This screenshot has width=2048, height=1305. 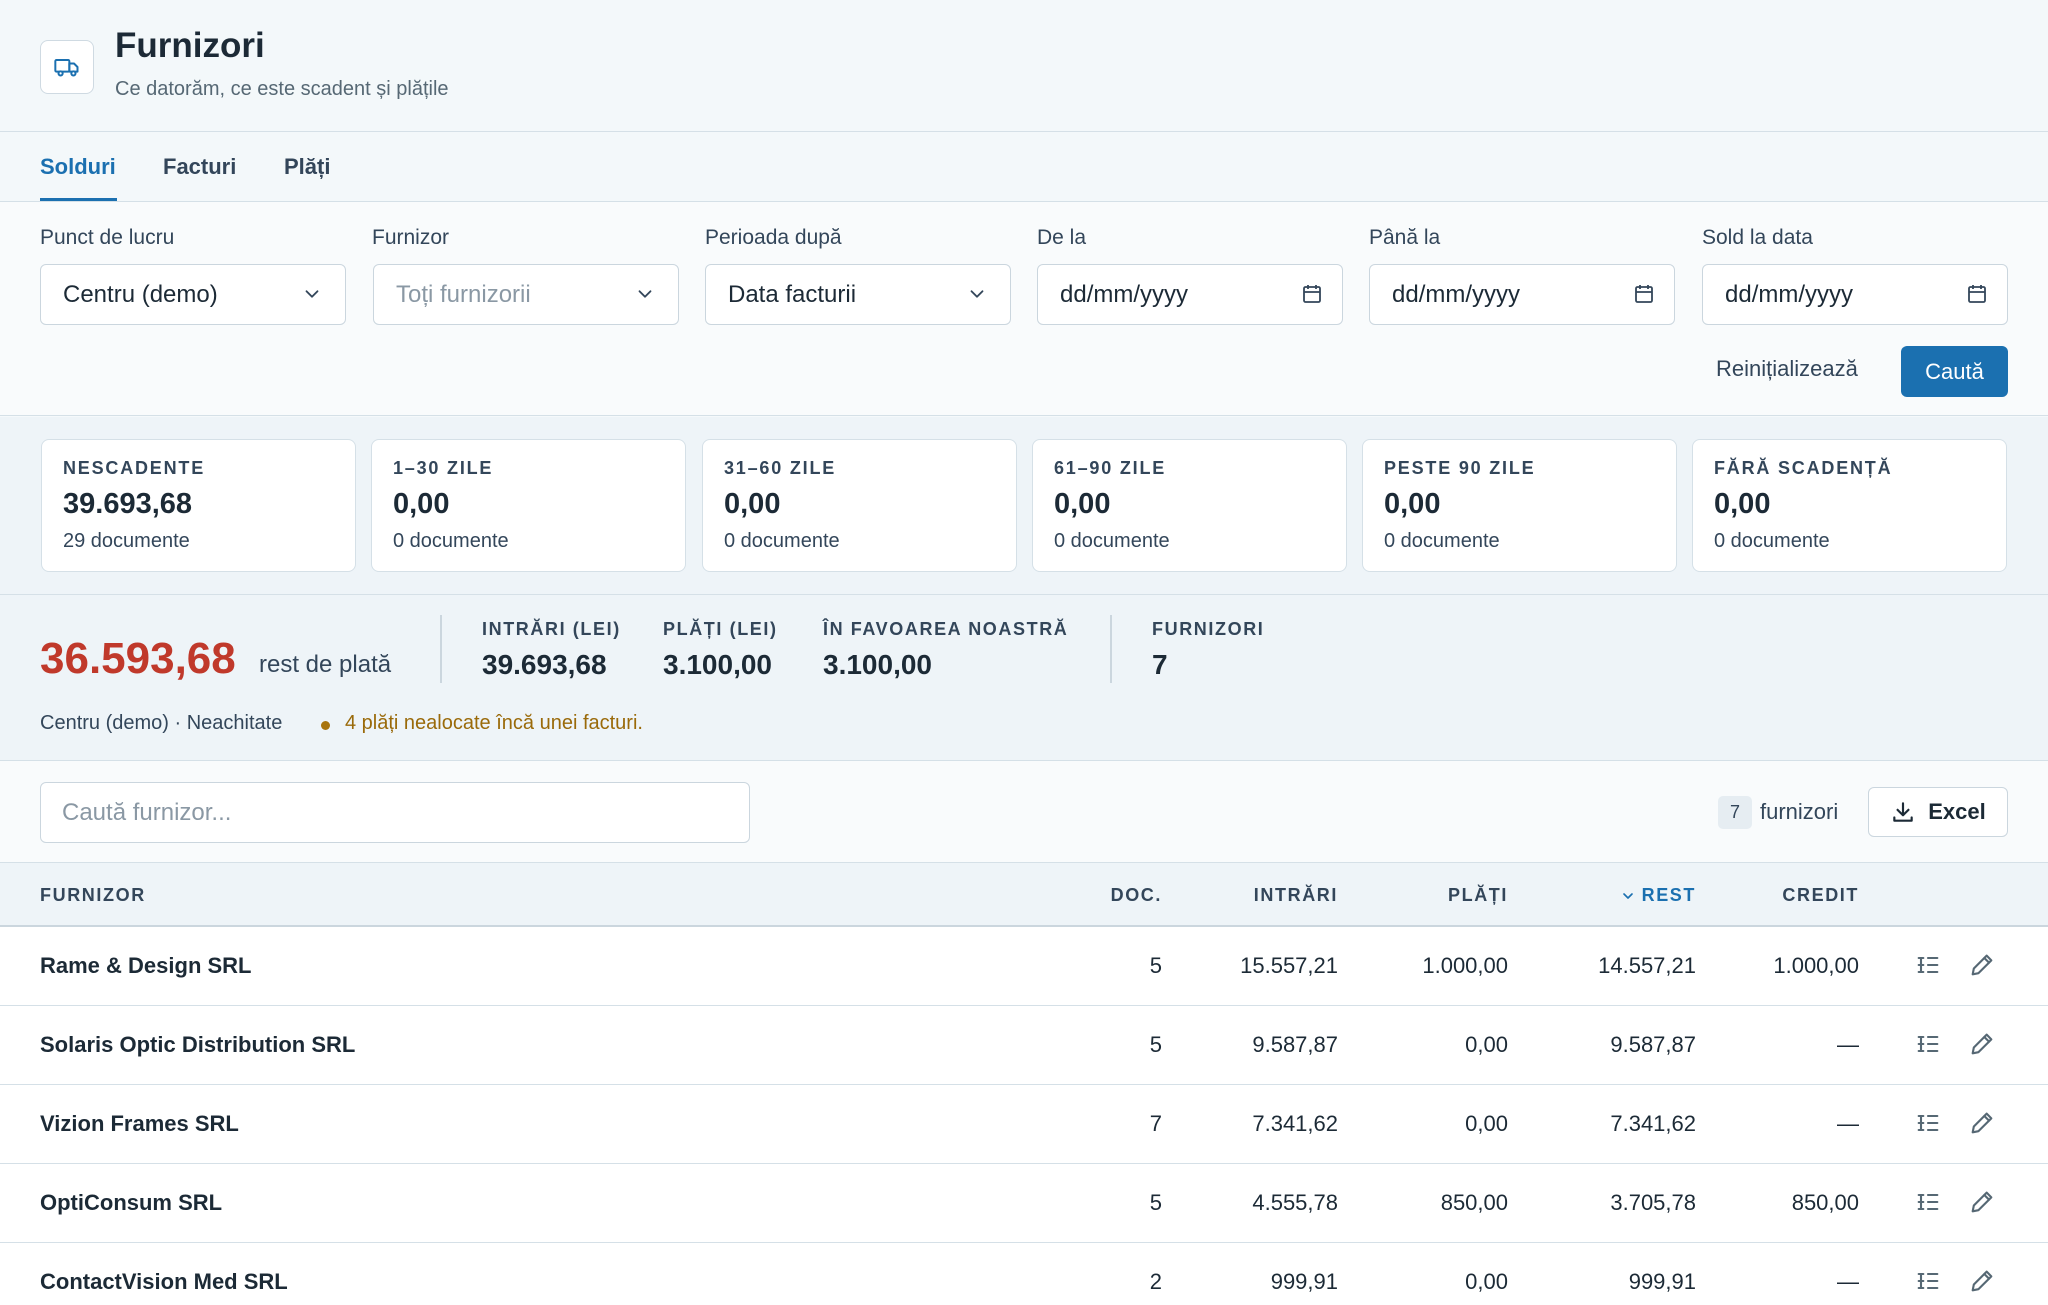 I want to click on aging-card-1-30: 1–30 ZILE 0,00 0 documente, so click(x=528, y=505).